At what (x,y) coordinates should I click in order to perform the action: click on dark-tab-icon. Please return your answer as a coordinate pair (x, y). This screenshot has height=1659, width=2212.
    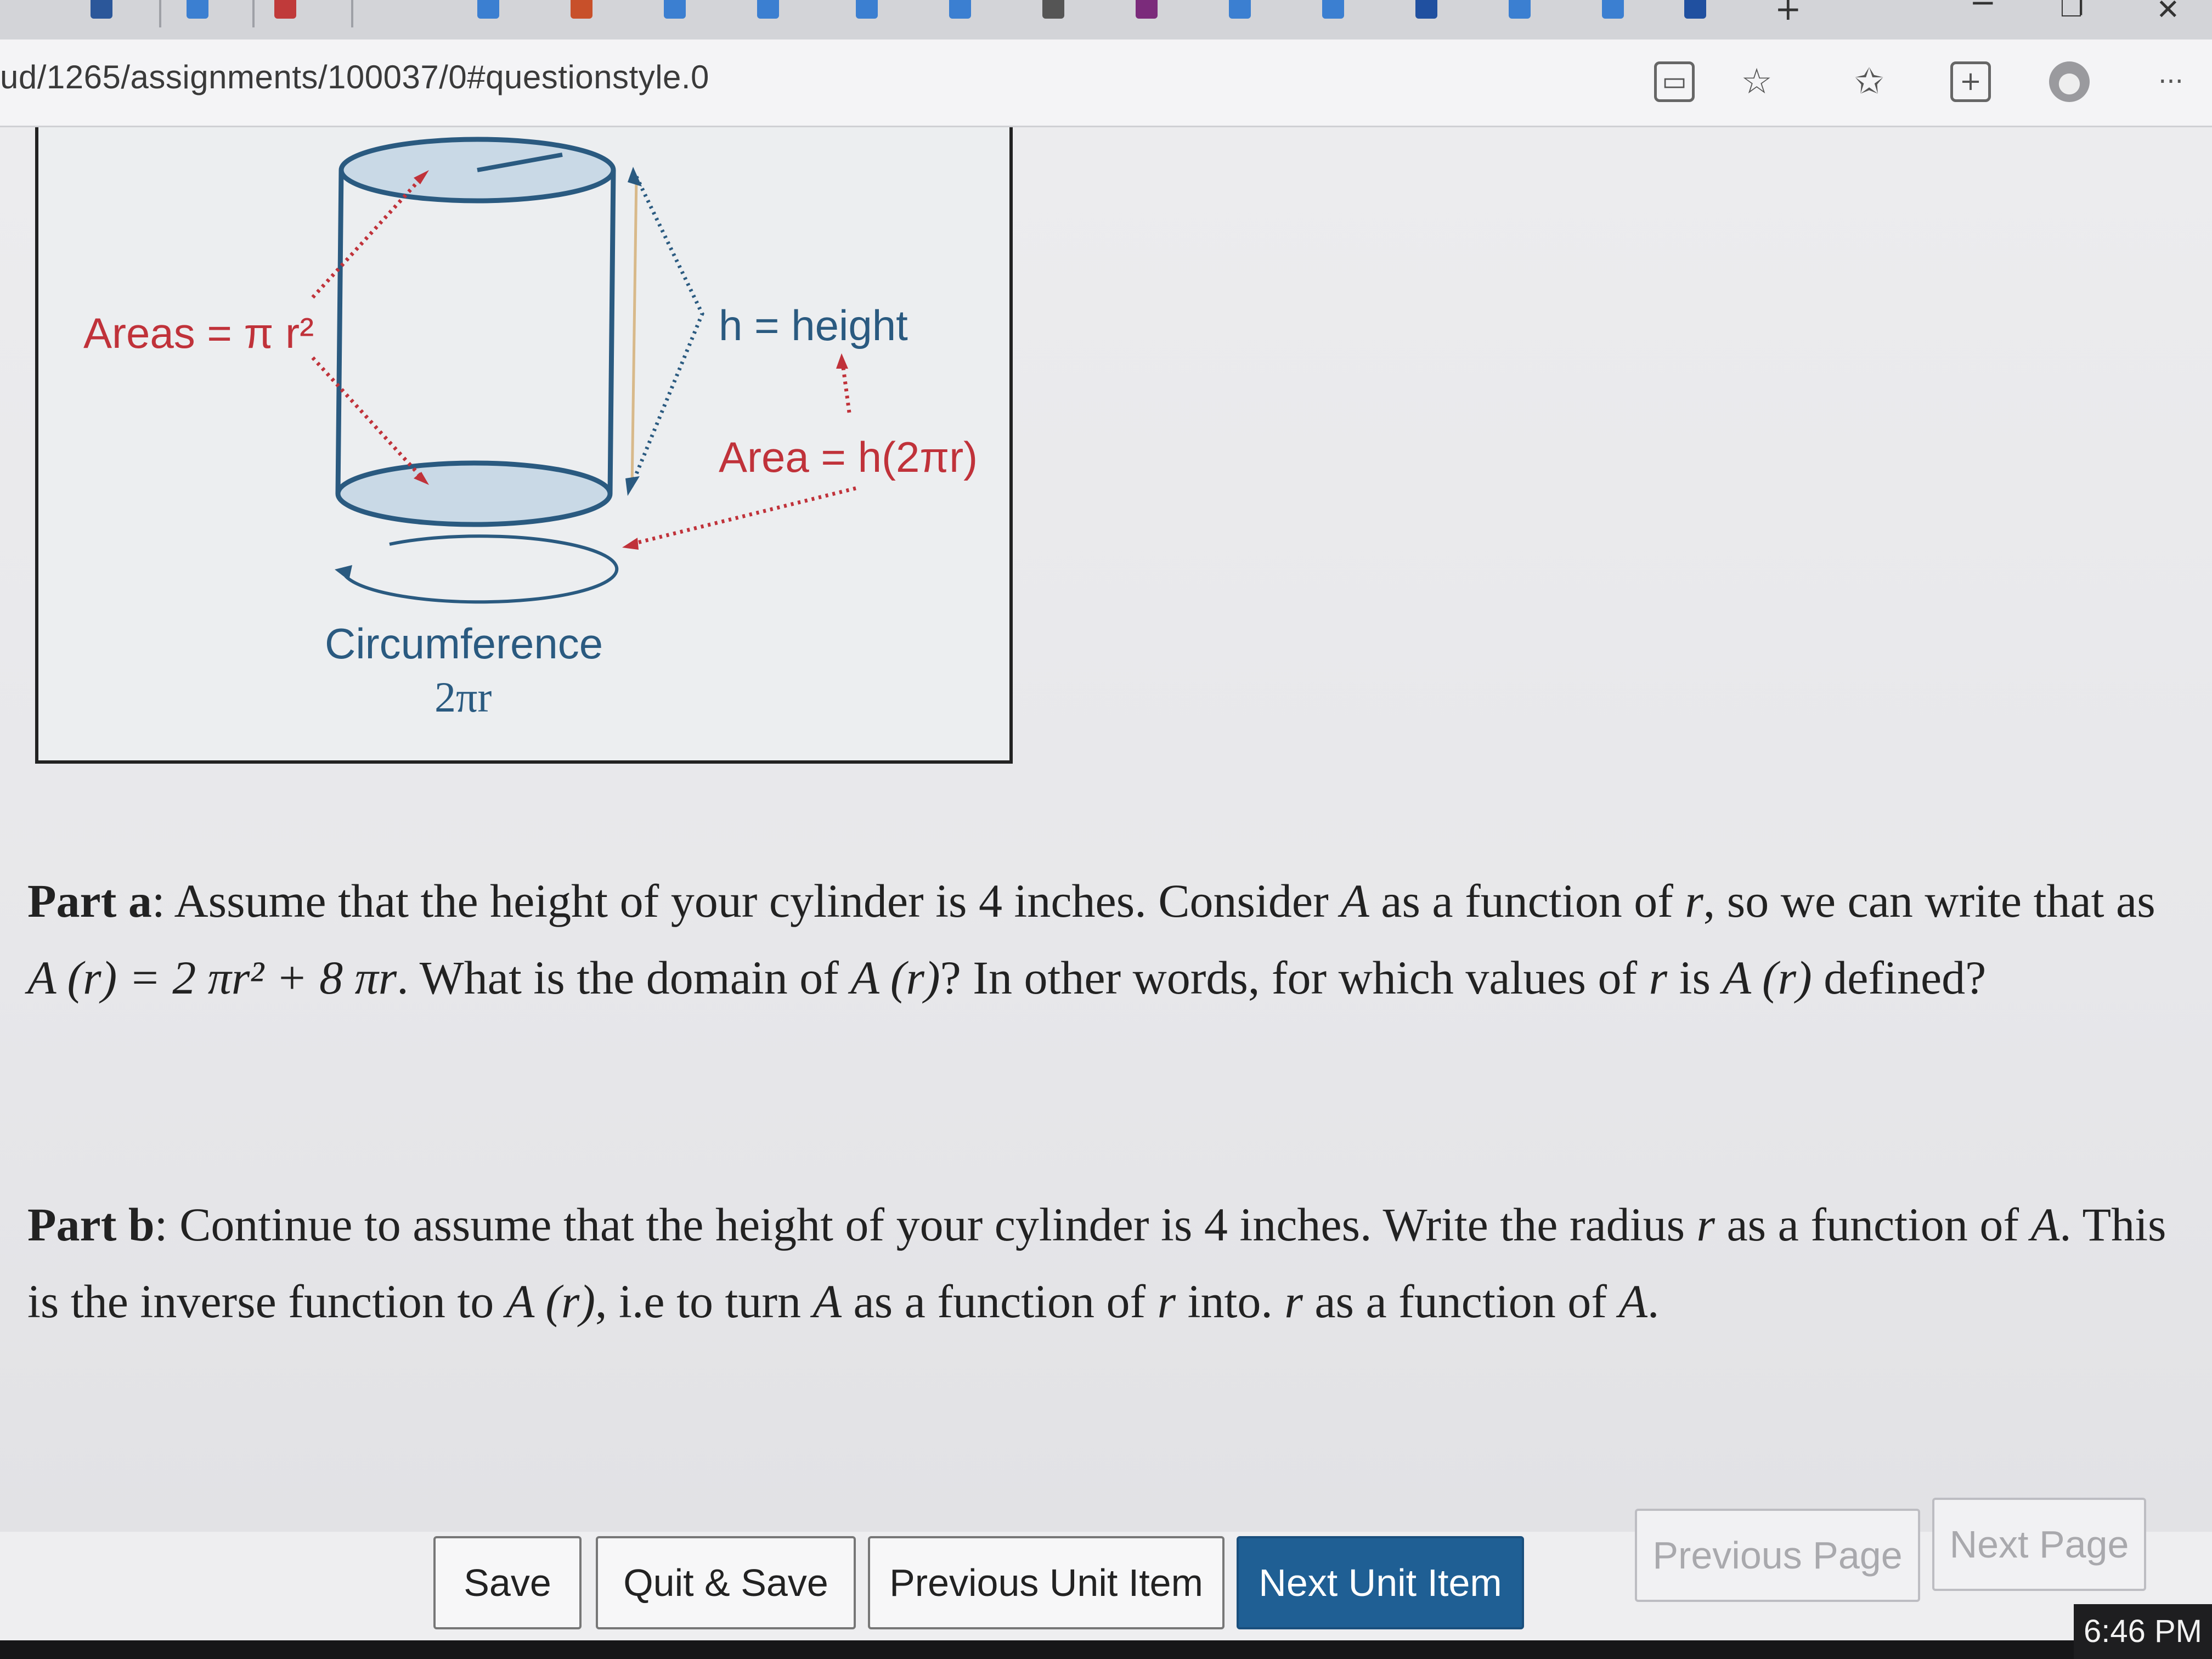
    Looking at the image, I should click on (1053, 9).